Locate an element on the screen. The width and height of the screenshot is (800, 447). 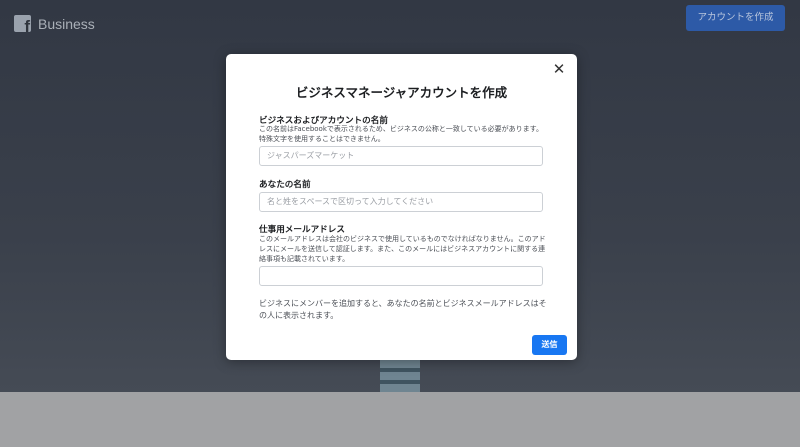
dialog-title: ビジネスマネージャアカウントを作成 is located at coordinates (401, 92).